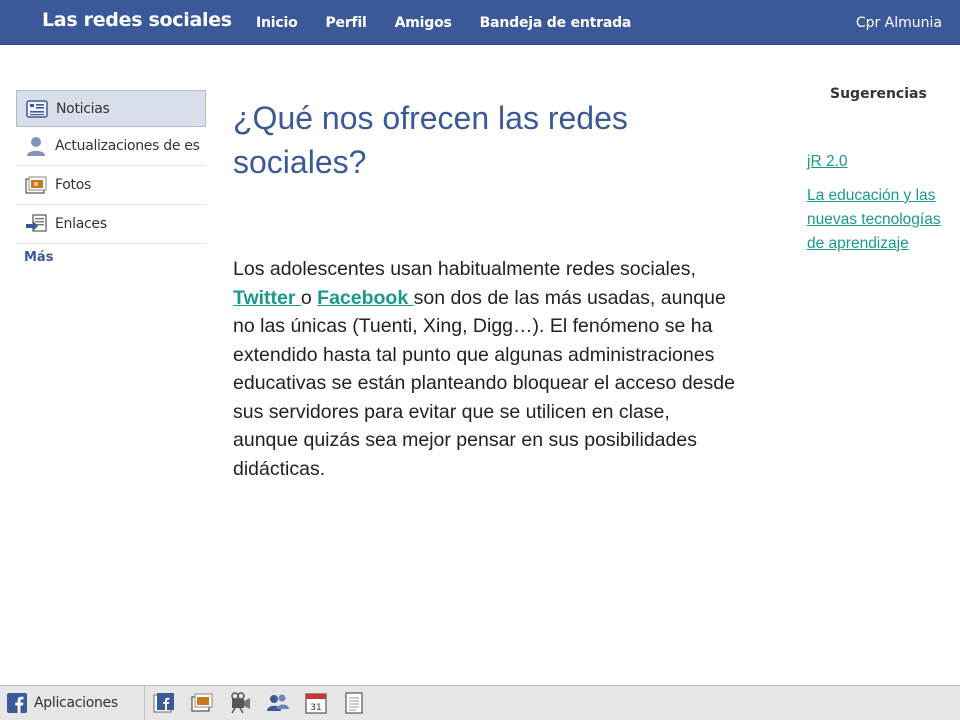 Image resolution: width=960 pixels, height=720 pixels. Describe the element at coordinates (556, 23) in the screenshot. I see `nav-link-bandeja-de-entrada: Bandeja de entrada` at that location.